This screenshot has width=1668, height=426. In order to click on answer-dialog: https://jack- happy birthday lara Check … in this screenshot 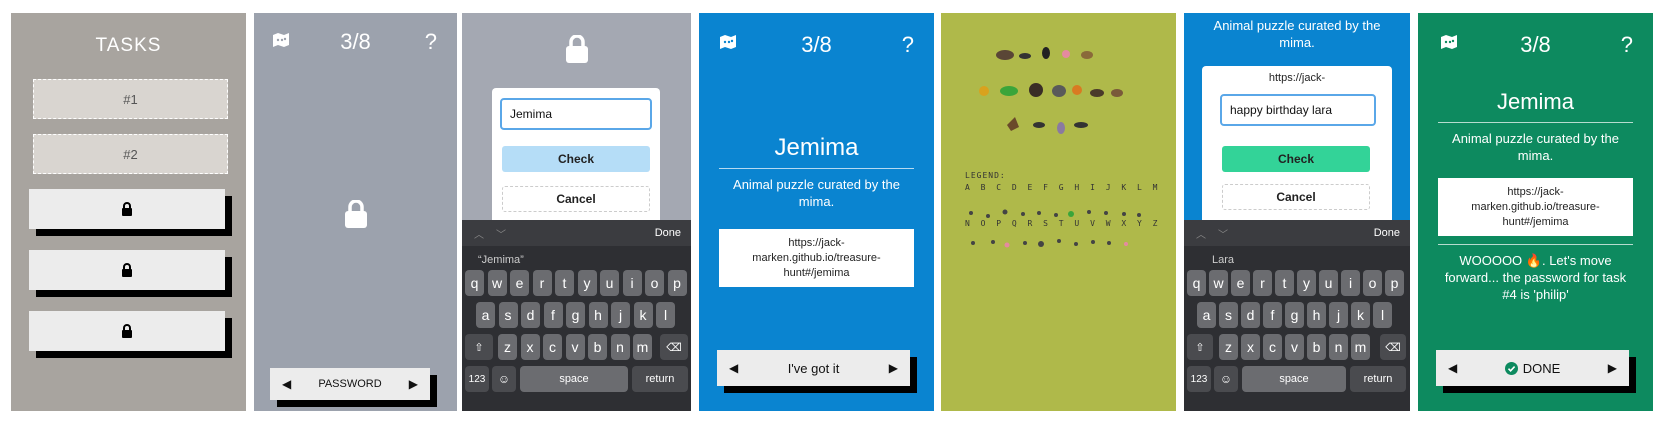, I will do `click(1297, 146)`.